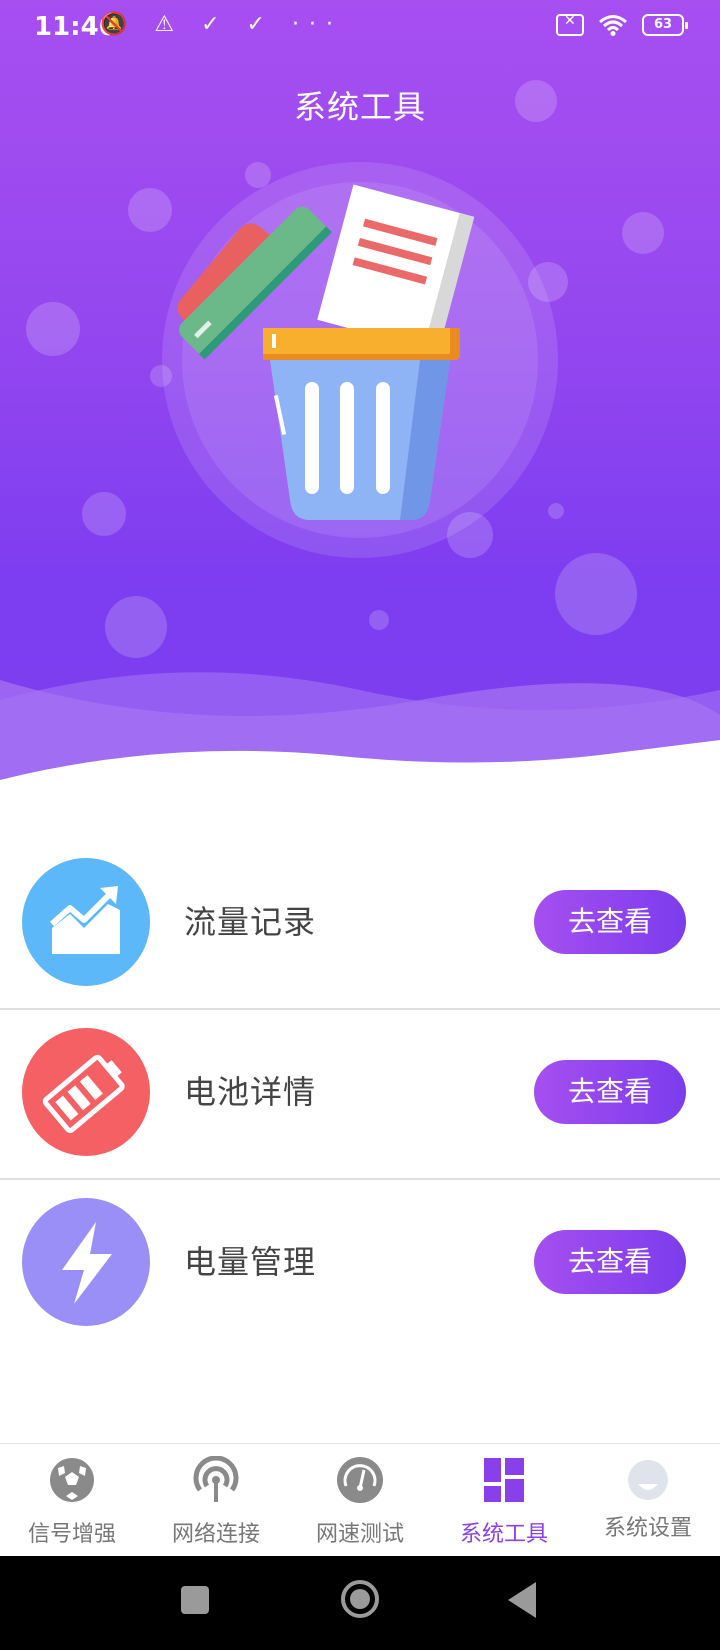  Describe the element at coordinates (215, 1534) in the screenshot. I see `nav-label: 网络连接` at that location.